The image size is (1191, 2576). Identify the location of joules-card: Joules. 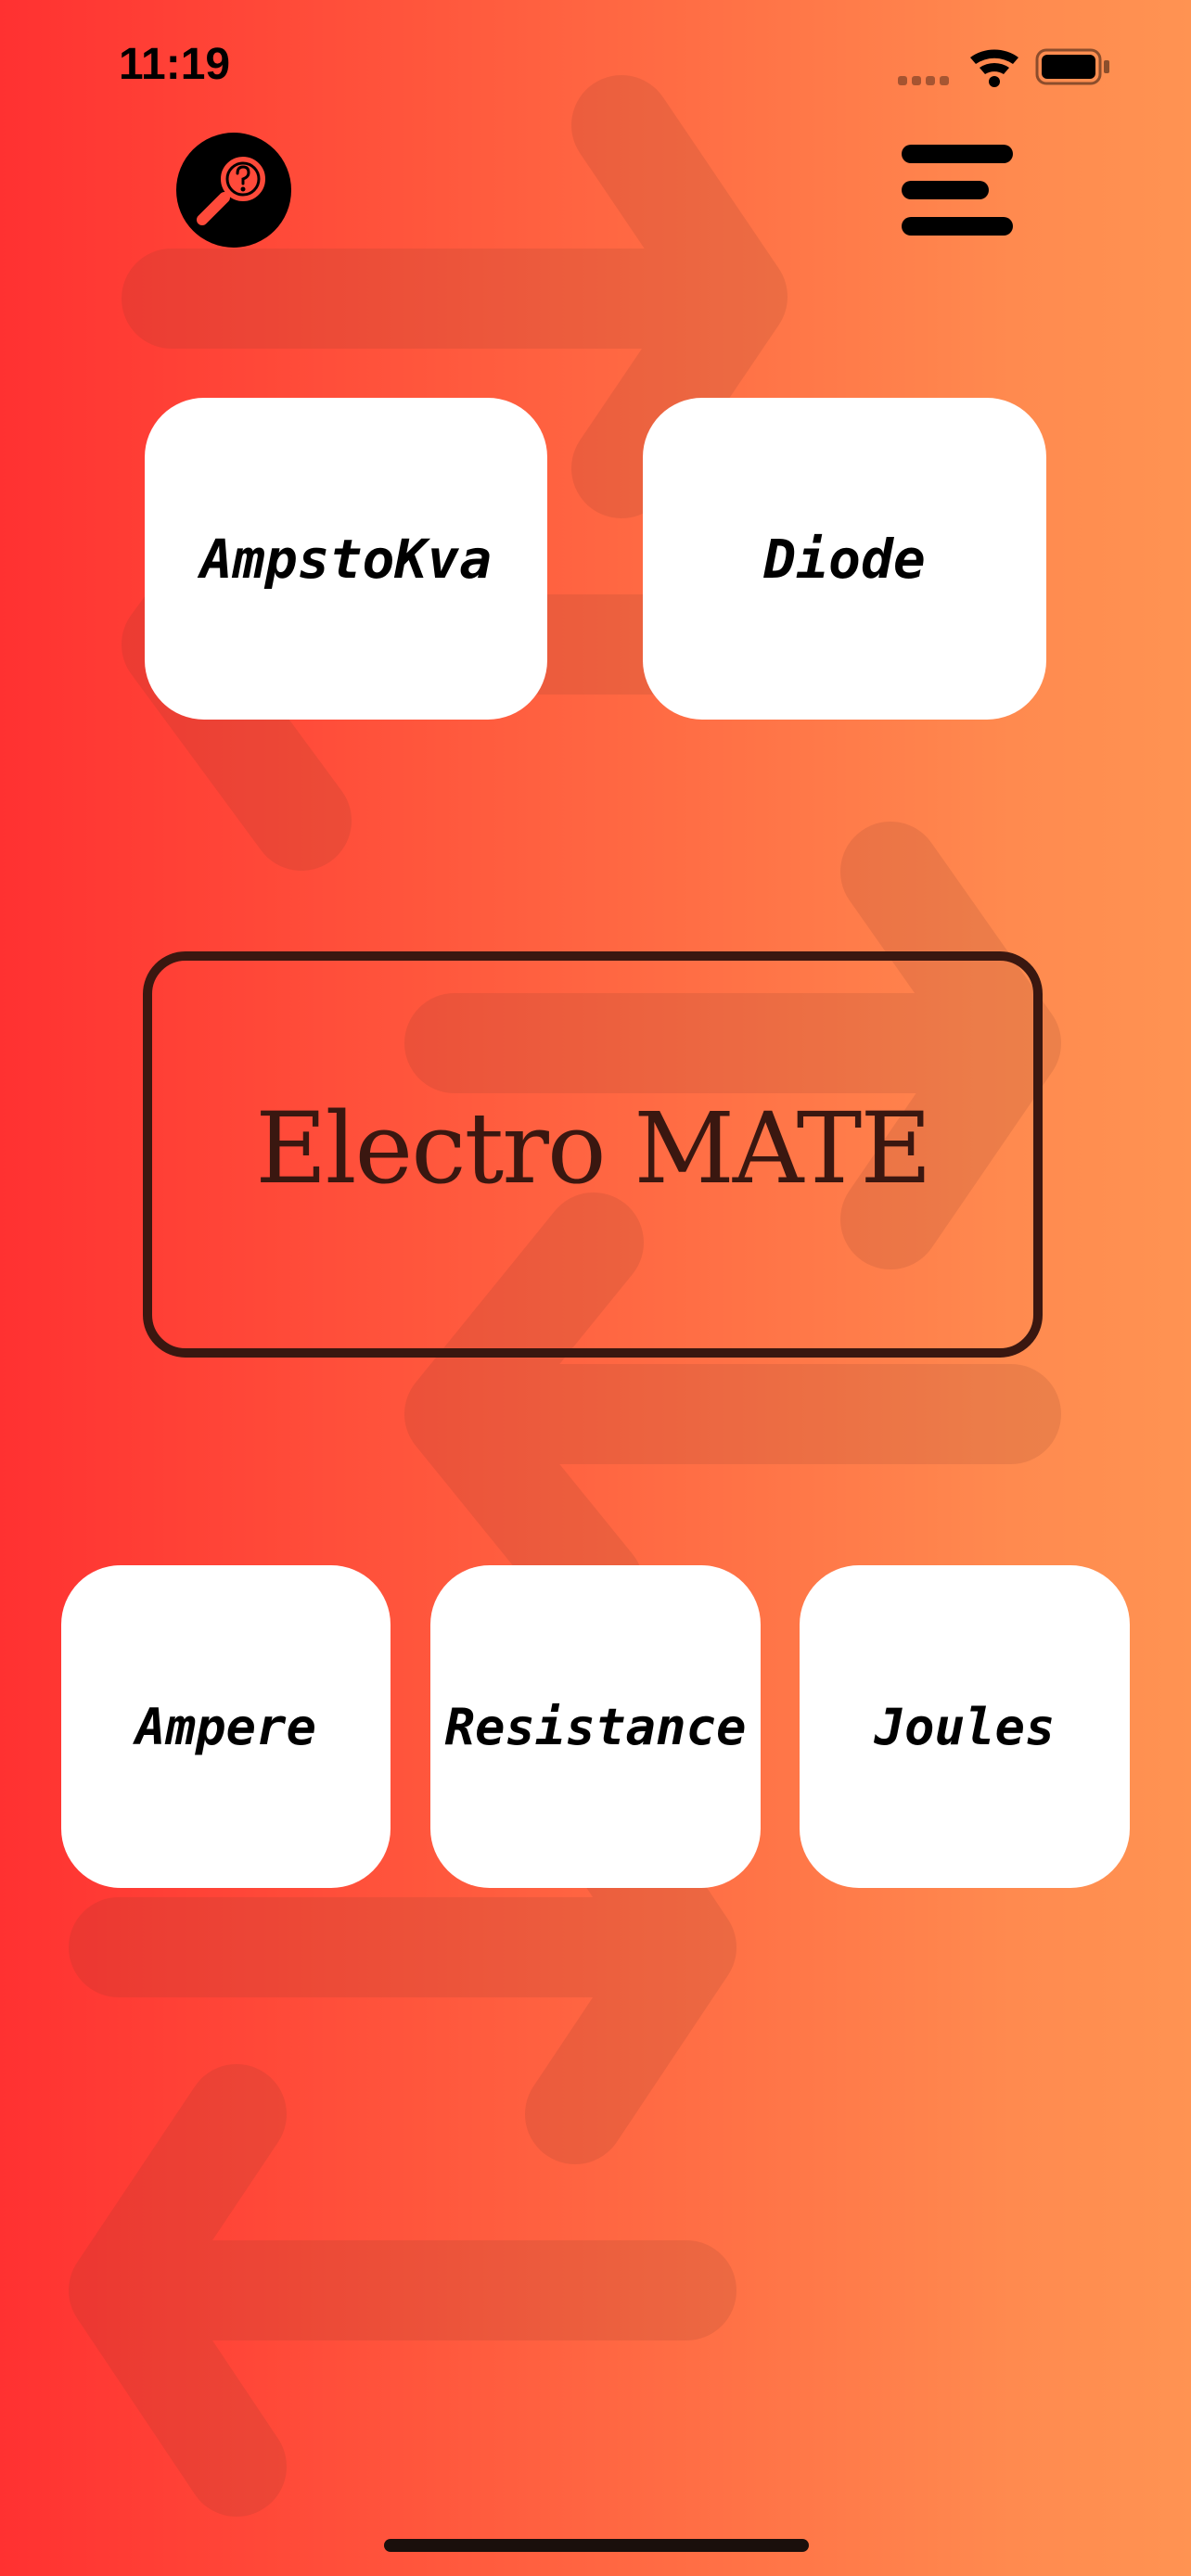
(965, 1726).